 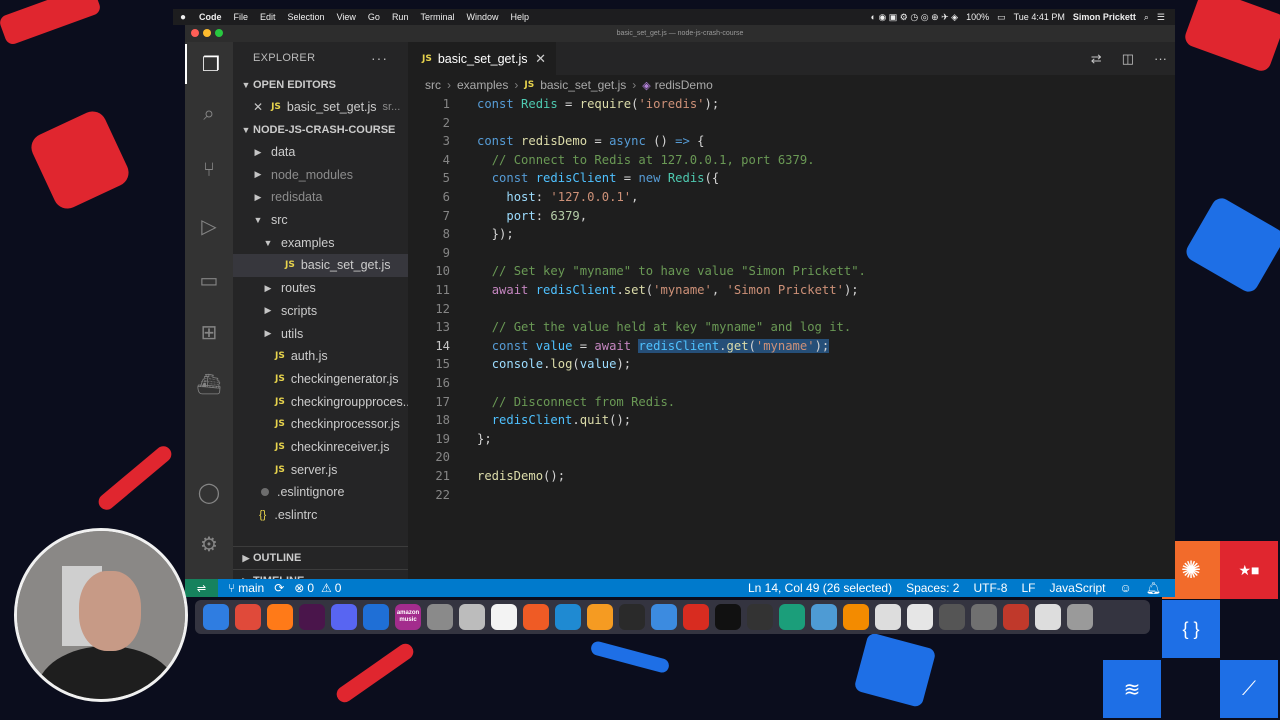 What do you see at coordinates (696, 617) in the screenshot?
I see `redis-icon` at bounding box center [696, 617].